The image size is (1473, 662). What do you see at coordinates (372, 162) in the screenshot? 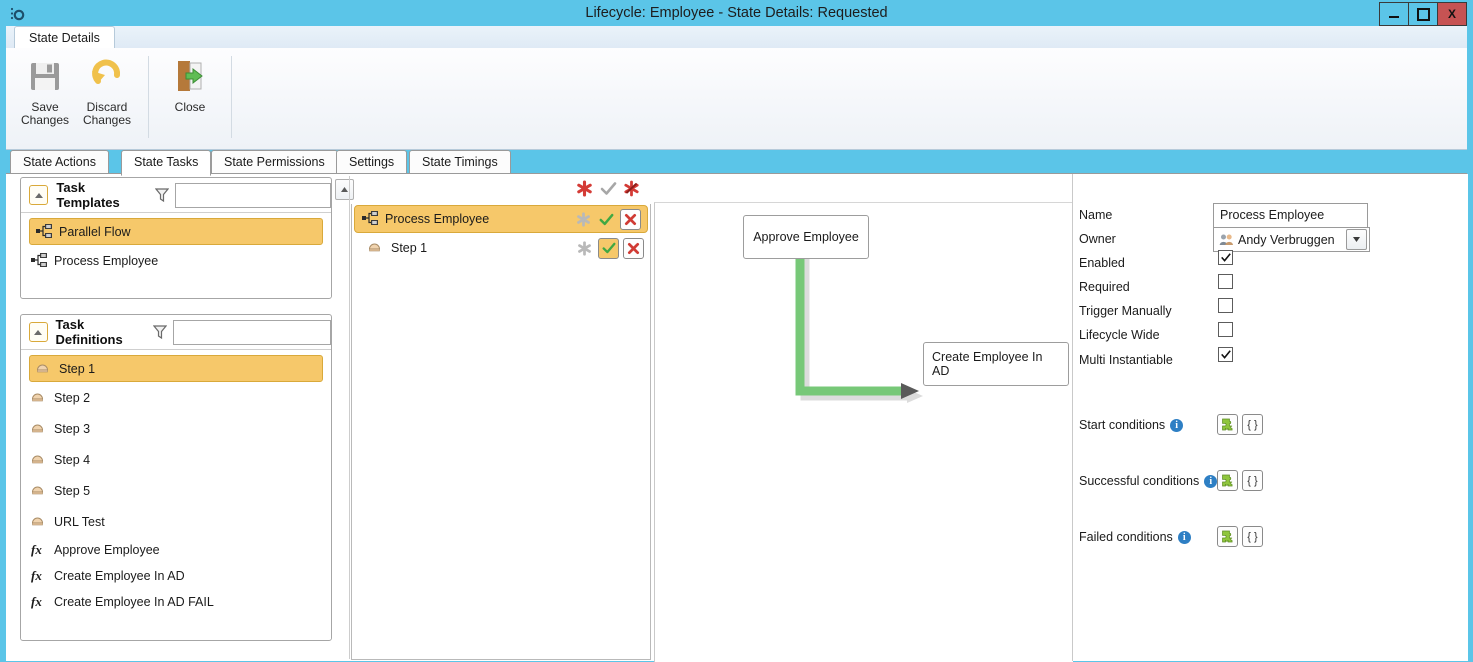
I see `tab-settings: Settings` at bounding box center [372, 162].